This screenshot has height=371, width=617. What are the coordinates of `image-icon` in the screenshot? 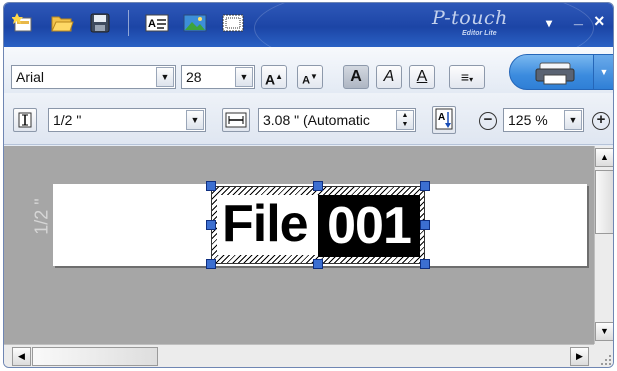 It's located at (195, 23).